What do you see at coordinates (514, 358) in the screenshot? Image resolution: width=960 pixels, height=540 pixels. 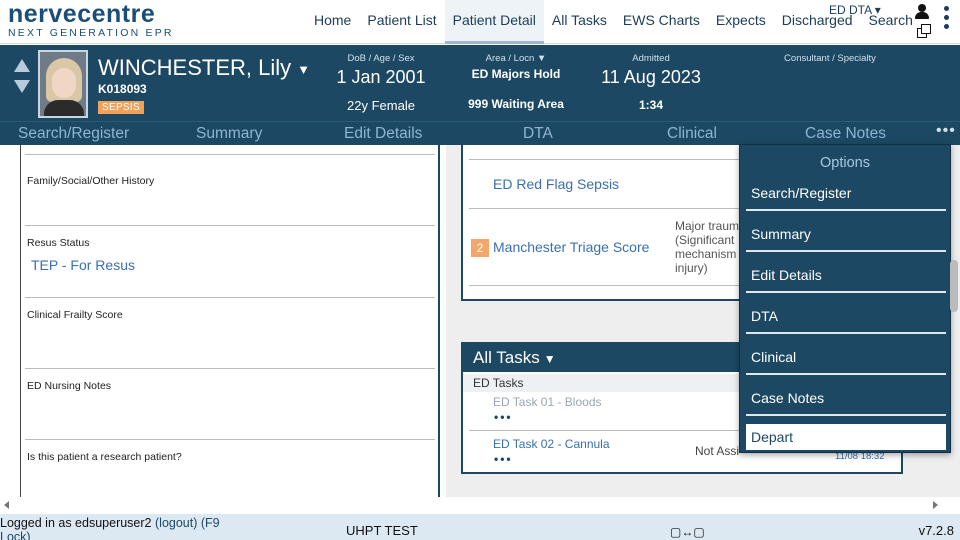 I see `tasks-title: All Tasks ▼` at bounding box center [514, 358].